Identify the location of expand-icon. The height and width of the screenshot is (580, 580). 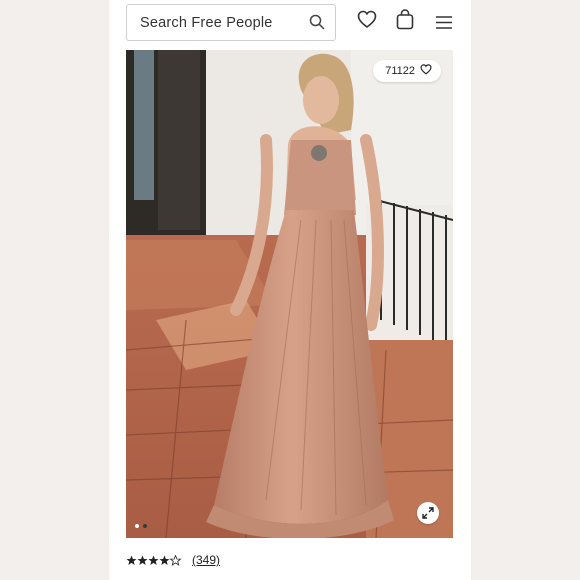
(428, 513).